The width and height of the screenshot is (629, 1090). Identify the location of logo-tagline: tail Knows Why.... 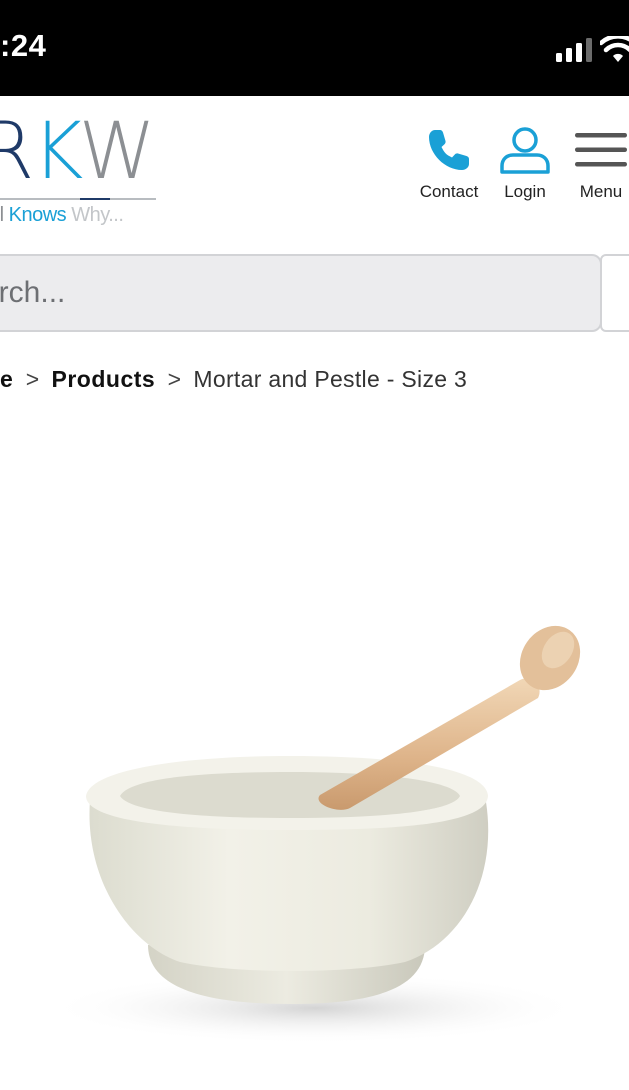
(62, 215).